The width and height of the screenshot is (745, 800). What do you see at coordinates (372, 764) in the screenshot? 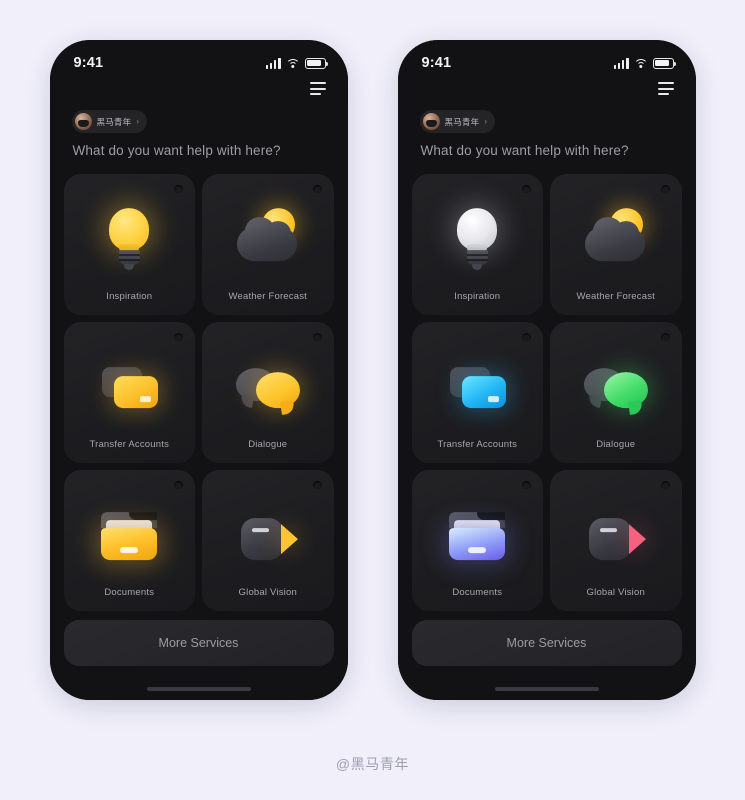
I see `watermark: @黑马青年` at bounding box center [372, 764].